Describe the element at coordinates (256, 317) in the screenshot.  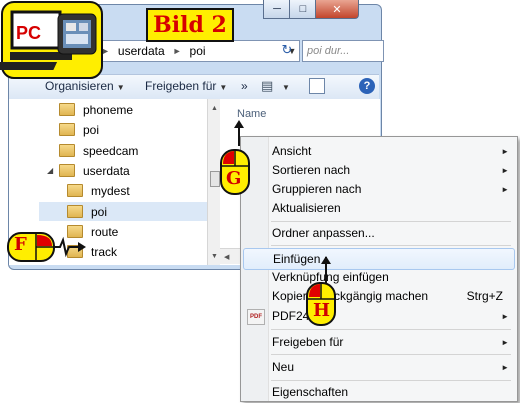
I see `pdf24-icon: PDF` at that location.